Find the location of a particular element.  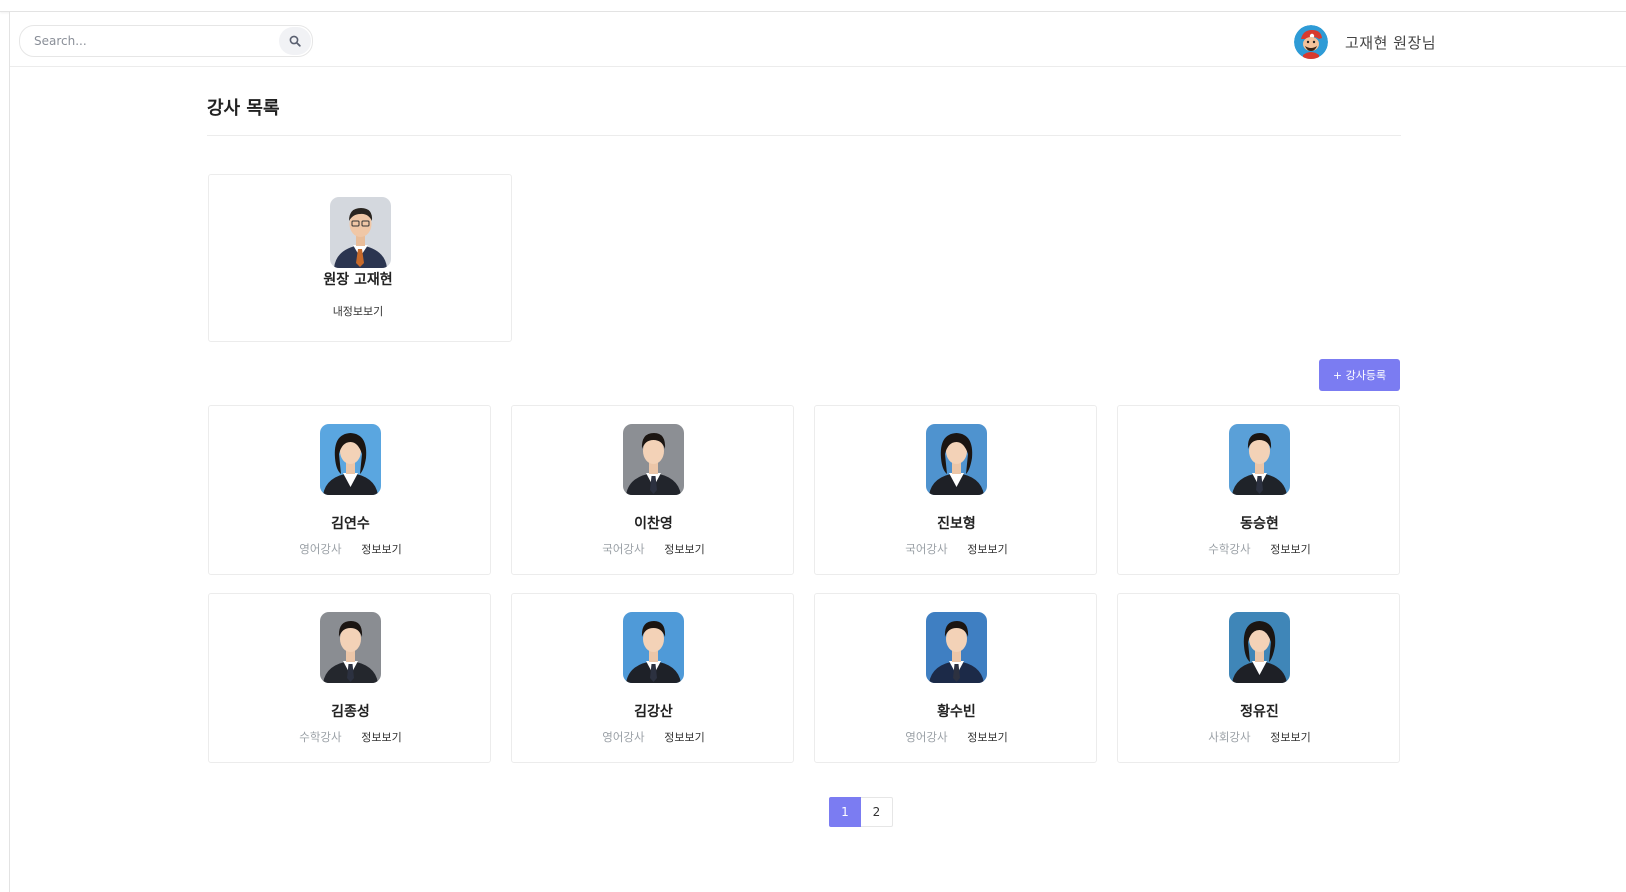

search-button is located at coordinates (295, 41).